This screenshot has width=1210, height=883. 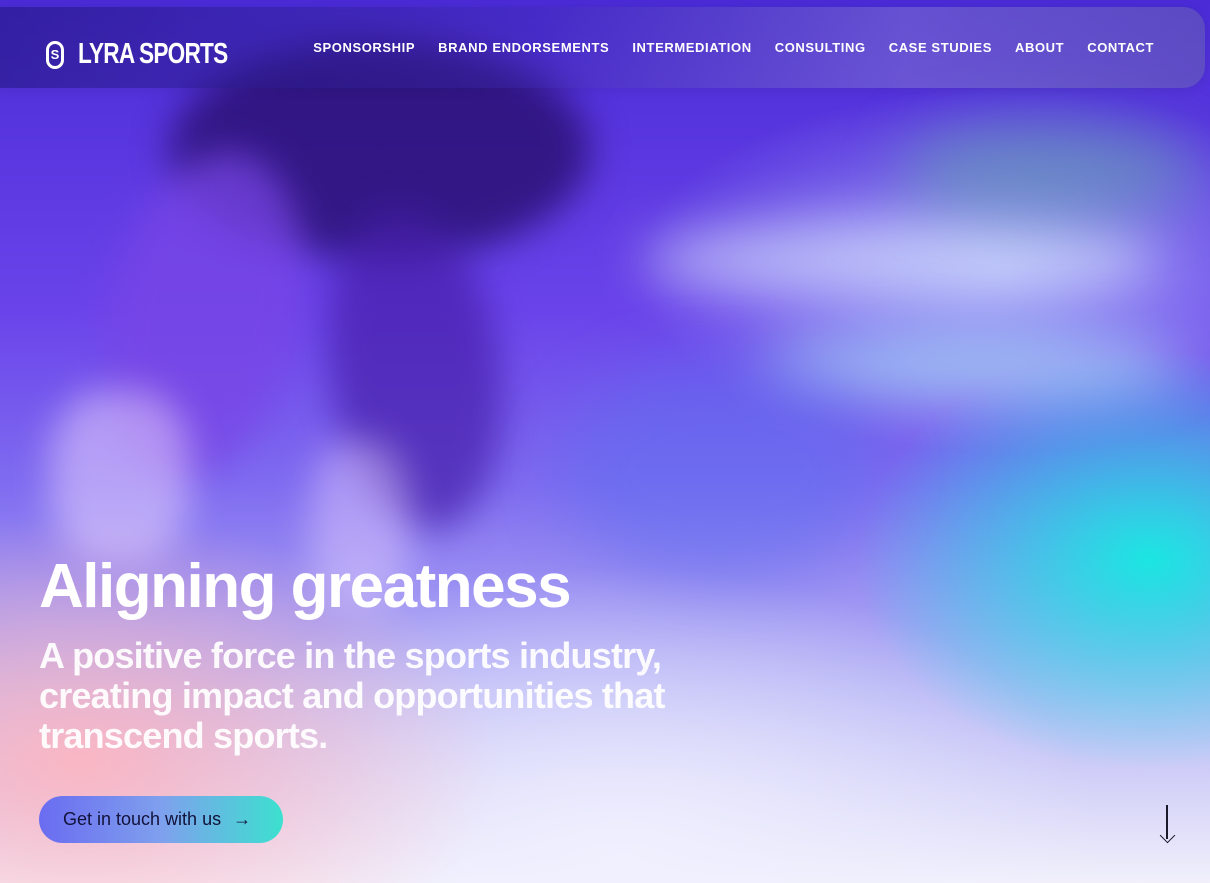 I want to click on nav-link-sponsorship: SPONSORSHIP, so click(x=364, y=47).